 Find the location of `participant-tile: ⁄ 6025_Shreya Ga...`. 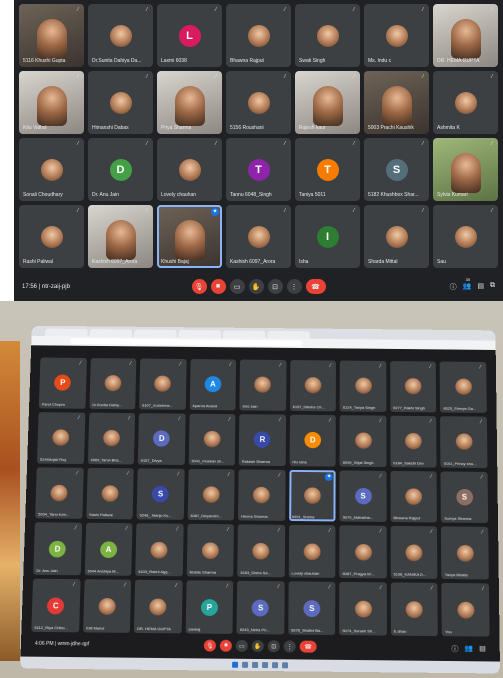

participant-tile: ⁄ 6025_Shreya Ga... is located at coordinates (463, 387).